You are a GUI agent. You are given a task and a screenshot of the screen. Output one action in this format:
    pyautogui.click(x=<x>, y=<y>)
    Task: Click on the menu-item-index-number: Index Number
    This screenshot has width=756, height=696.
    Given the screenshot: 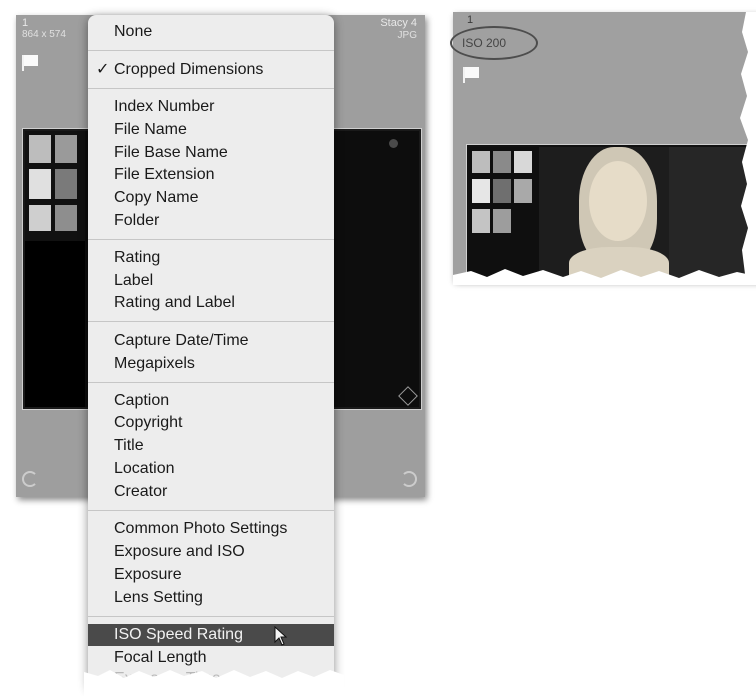 What is the action you would take?
    pyautogui.click(x=211, y=107)
    